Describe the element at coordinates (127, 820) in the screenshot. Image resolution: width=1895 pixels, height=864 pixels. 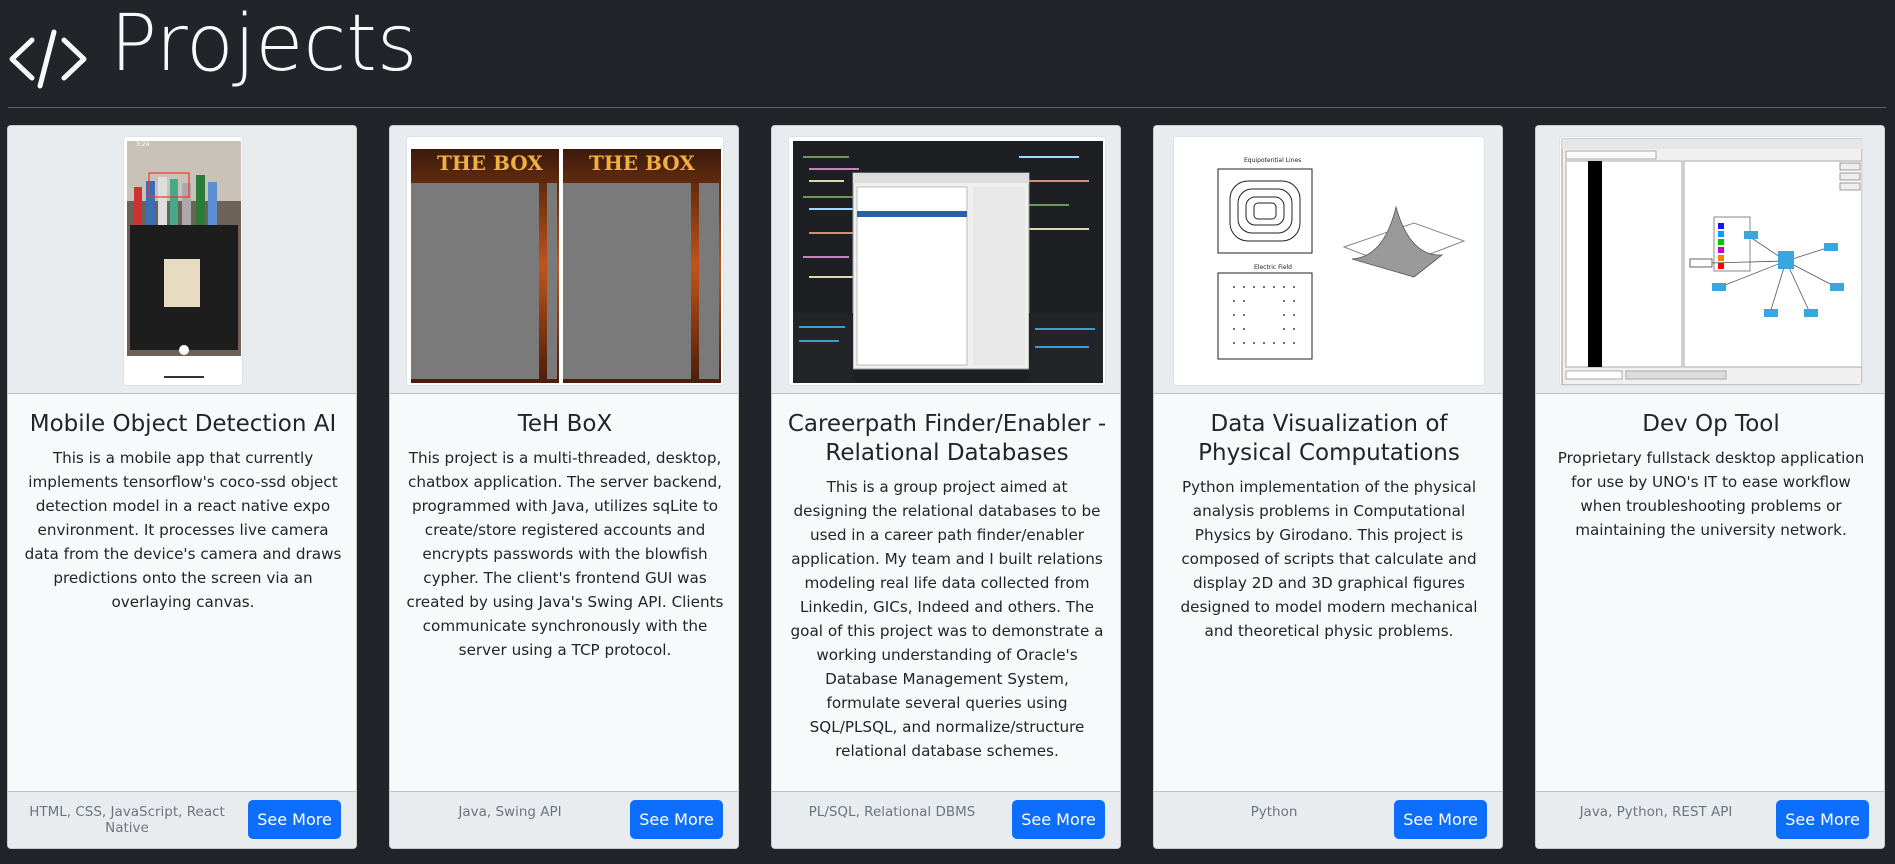
I see `tech-stack: HTML, CSS, JavaScript, React Native` at that location.